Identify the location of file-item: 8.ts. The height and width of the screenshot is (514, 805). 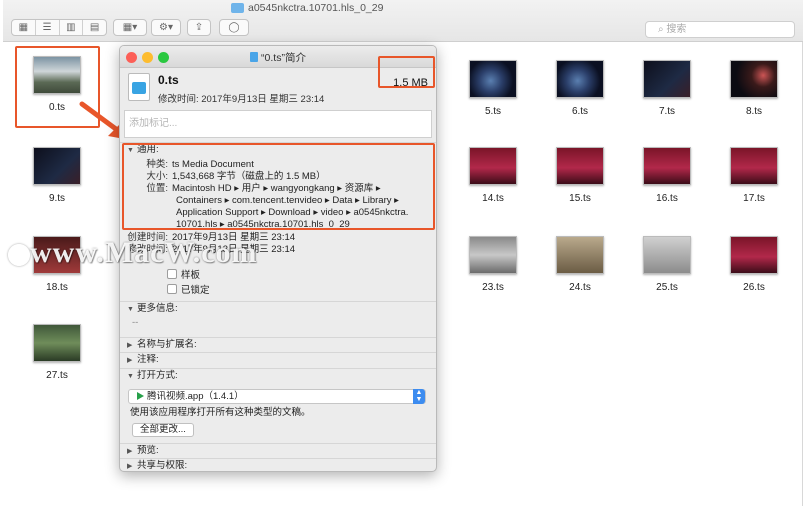
(754, 88).